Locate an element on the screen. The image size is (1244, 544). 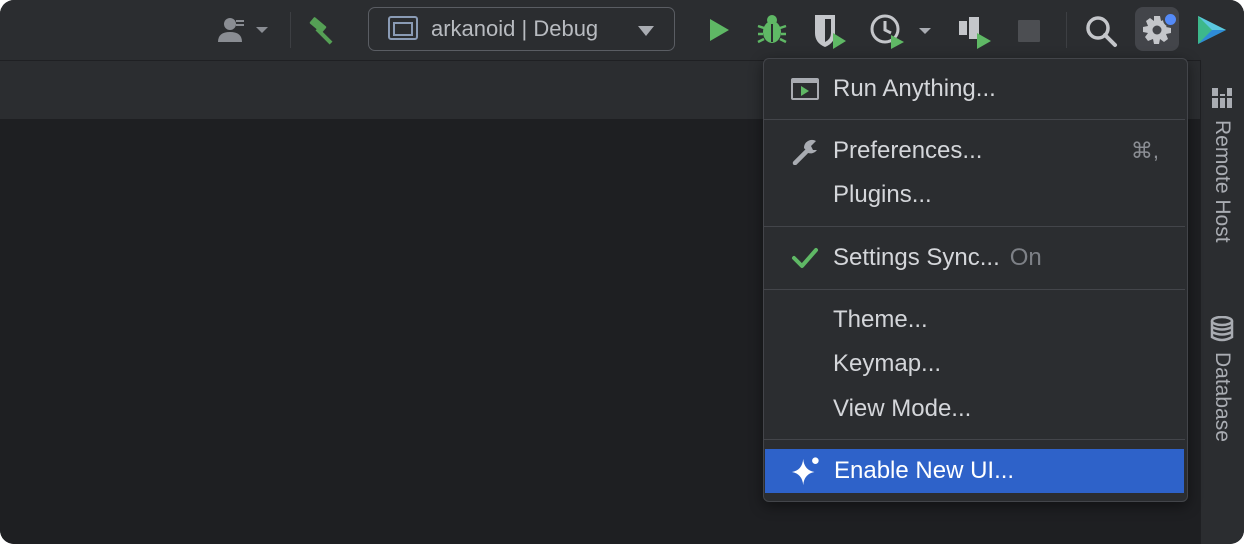
debug-button is located at coordinates (772, 30).